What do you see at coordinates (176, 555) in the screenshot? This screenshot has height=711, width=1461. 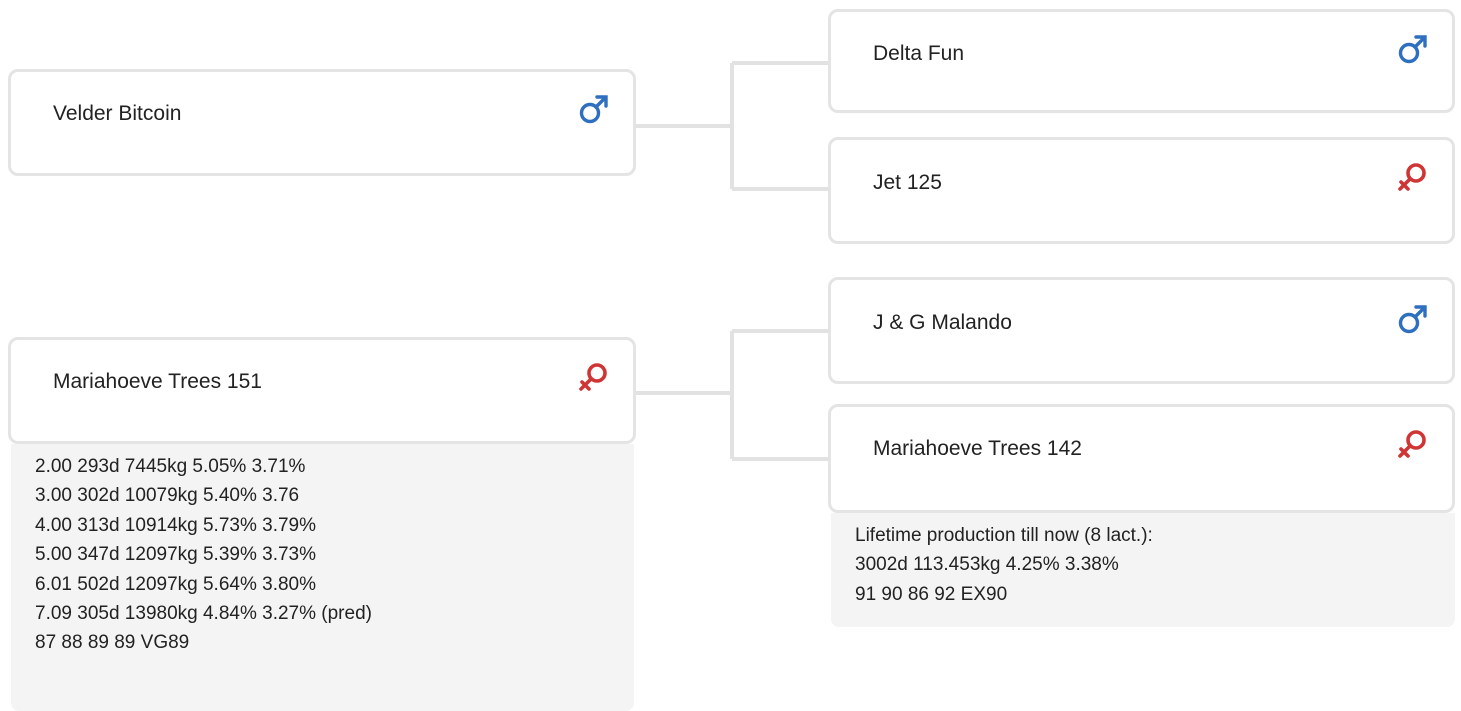 I see `production-line: 5.00 347d 12097kg 5.39% 3.73%` at bounding box center [176, 555].